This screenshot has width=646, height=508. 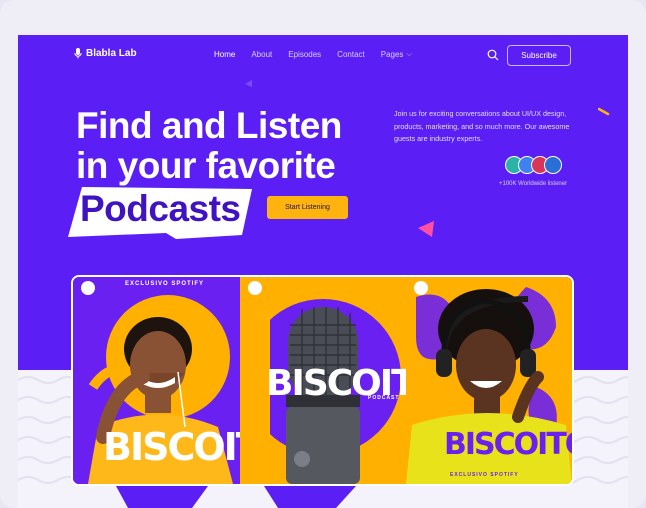 I want to click on decor-triangle-small, so click(x=248, y=83).